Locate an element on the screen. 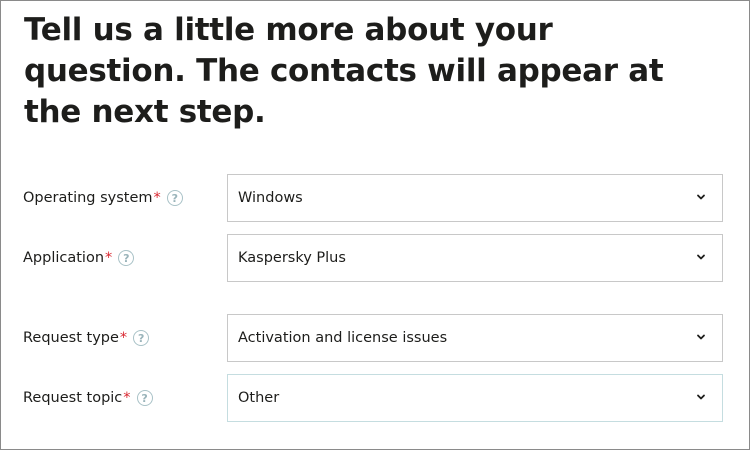 This screenshot has height=450, width=750. field-label-text: Application is located at coordinates (64, 258).